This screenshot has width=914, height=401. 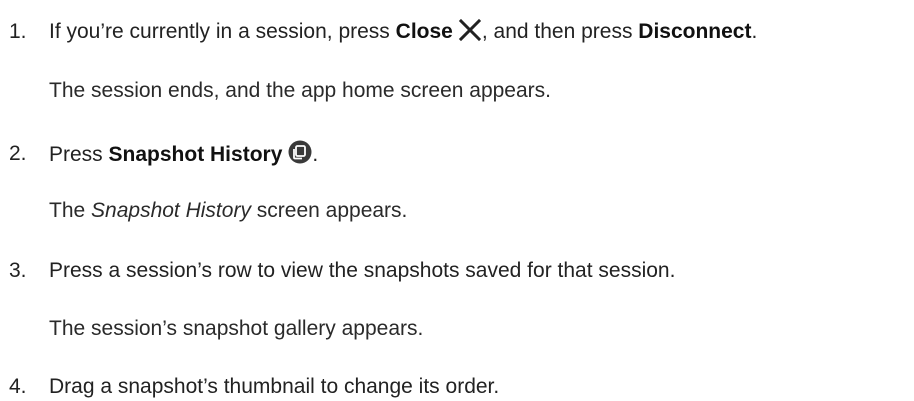 I want to click on disconnect-button-label: Disconnect, so click(x=695, y=31).